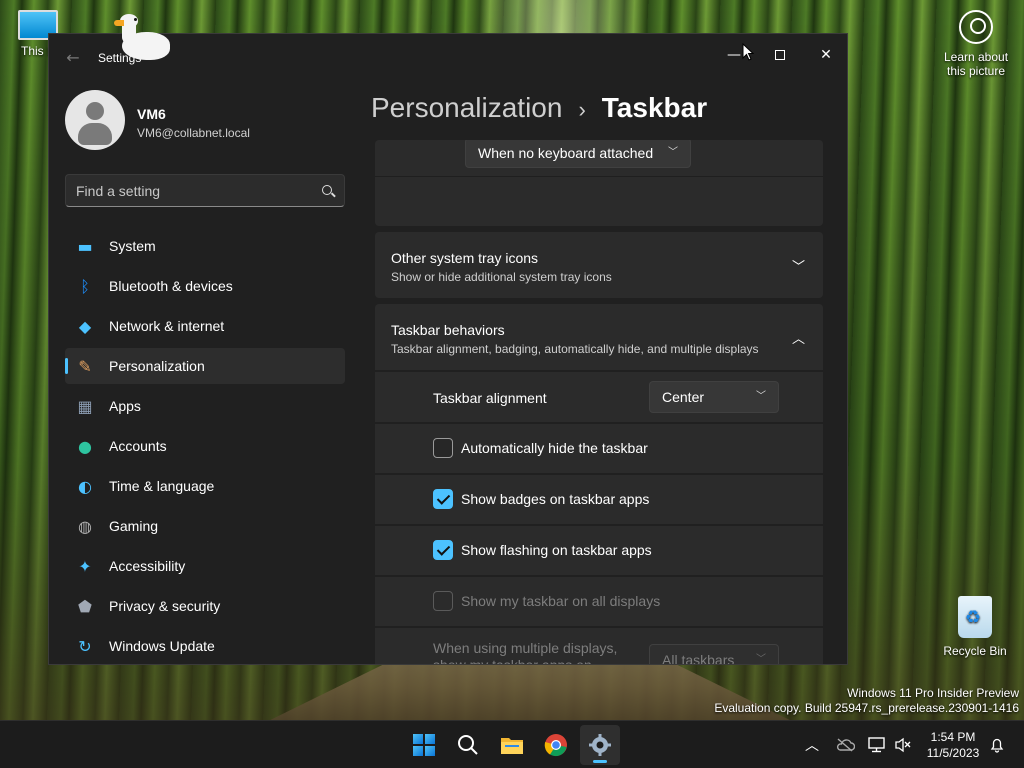 Image resolution: width=1024 pixels, height=768 pixels. Describe the element at coordinates (554, 448) in the screenshot. I see `auto-hide-label: Automatically hide the taskbar` at that location.